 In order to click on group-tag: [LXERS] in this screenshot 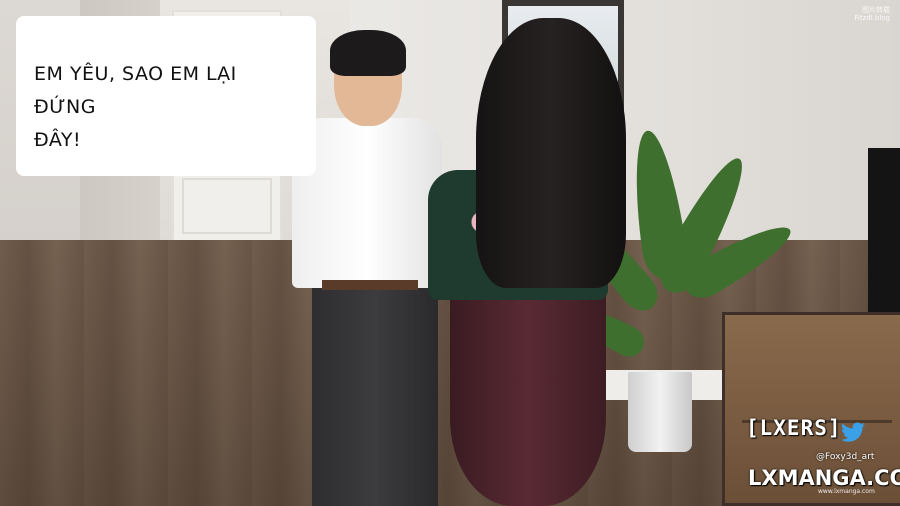, I will do `click(794, 428)`.